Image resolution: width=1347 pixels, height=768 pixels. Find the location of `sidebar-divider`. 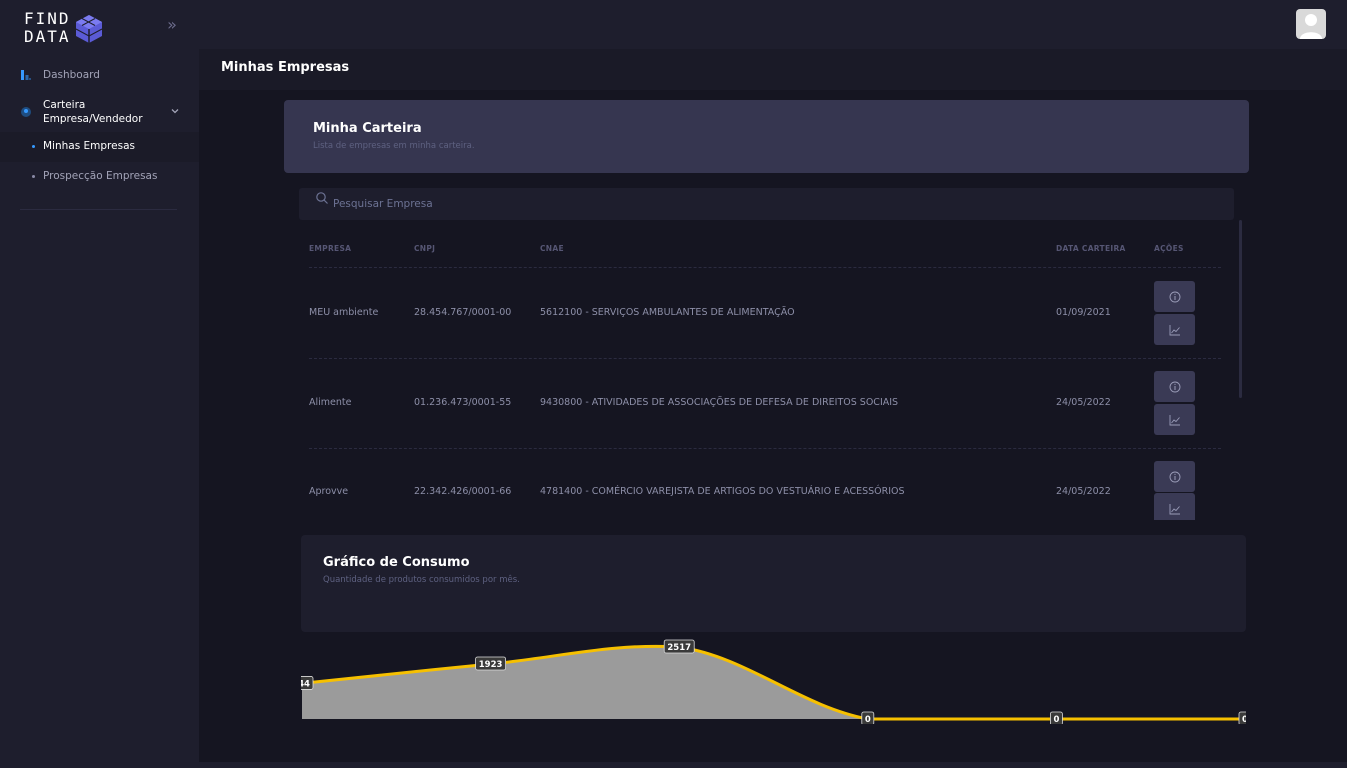

sidebar-divider is located at coordinates (98, 209).